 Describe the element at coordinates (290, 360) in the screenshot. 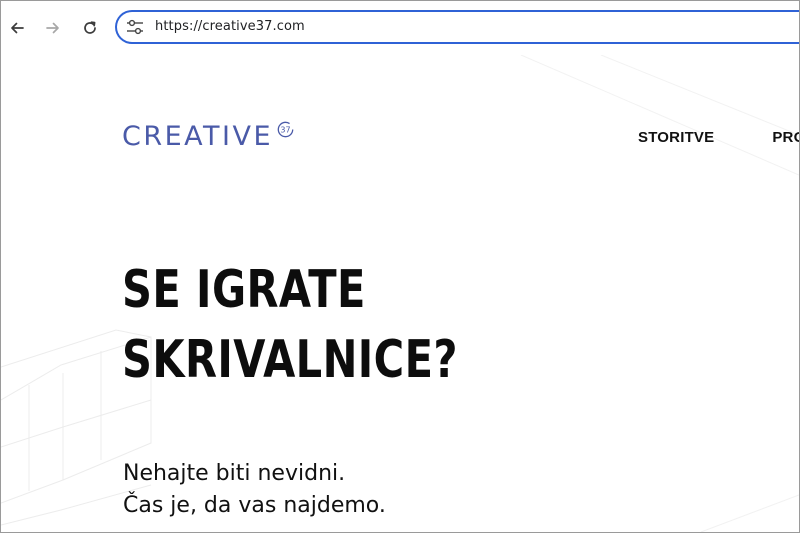

I see `headline-line-2: SKRIVALNICE?` at that location.